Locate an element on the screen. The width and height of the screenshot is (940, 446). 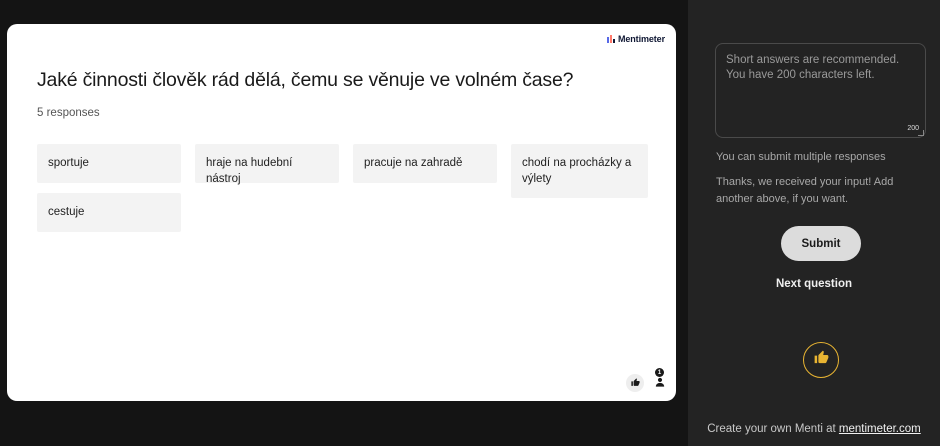
participants-count-badge: 1 is located at coordinates (659, 372).